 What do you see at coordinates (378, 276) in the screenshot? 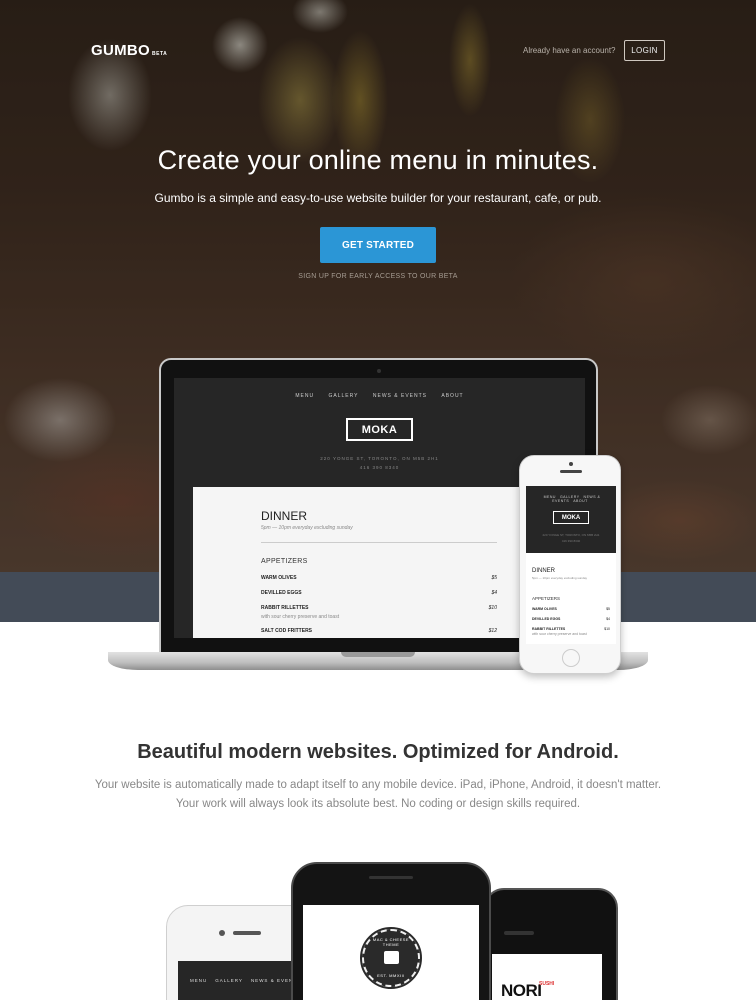
I see `early-access-caption: SIGN UP FOR EARLY ACCESS TO OUR BETA` at bounding box center [378, 276].